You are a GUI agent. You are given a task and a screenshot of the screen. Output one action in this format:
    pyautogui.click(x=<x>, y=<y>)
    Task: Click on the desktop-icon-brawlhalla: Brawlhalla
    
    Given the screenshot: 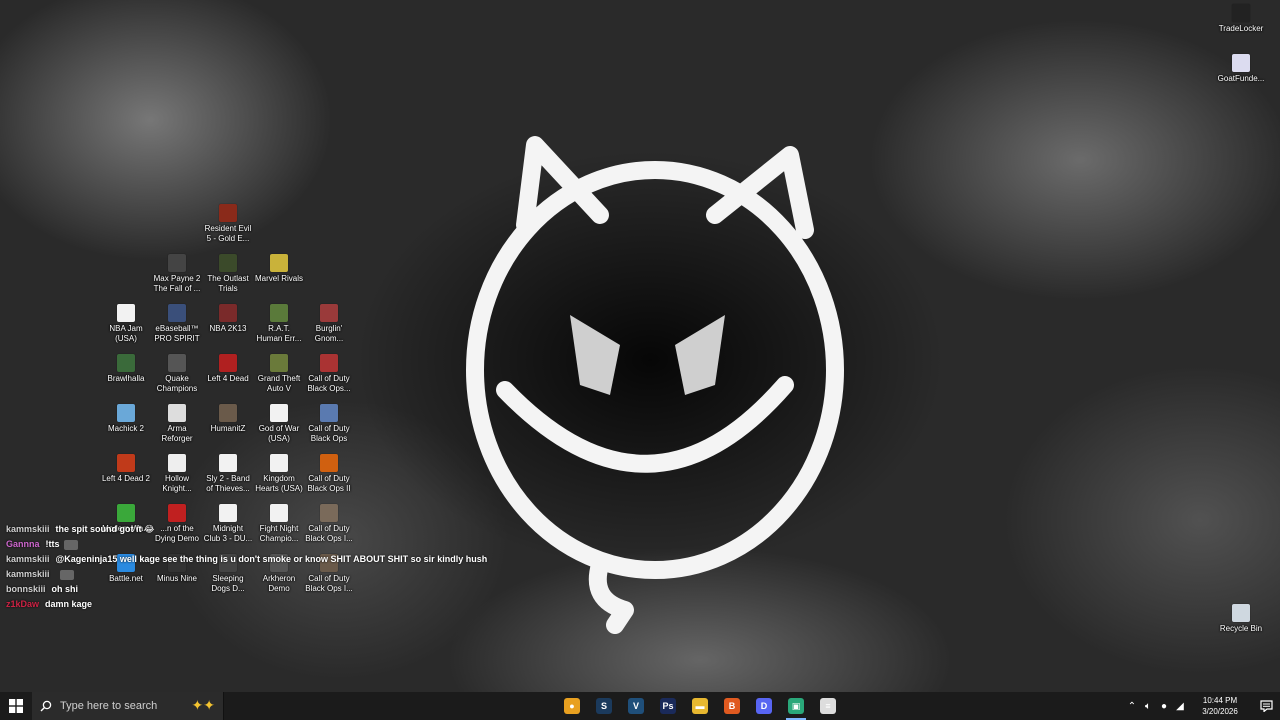 What is the action you would take?
    pyautogui.click(x=126, y=369)
    